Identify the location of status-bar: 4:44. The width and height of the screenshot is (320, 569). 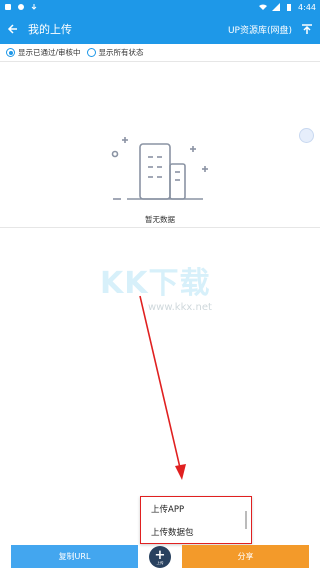
(160, 7).